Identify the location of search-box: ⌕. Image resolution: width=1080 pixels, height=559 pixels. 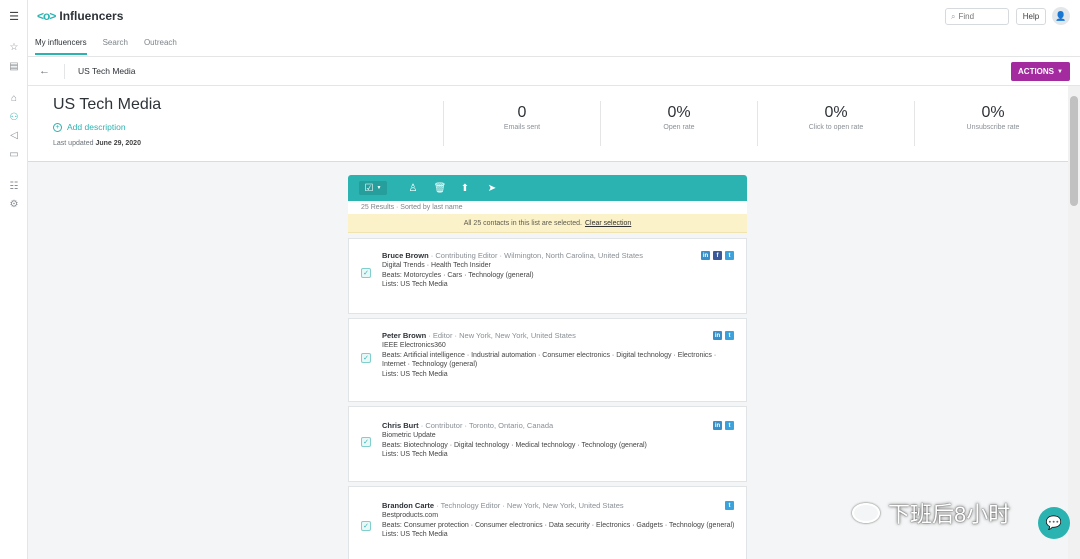
(977, 16).